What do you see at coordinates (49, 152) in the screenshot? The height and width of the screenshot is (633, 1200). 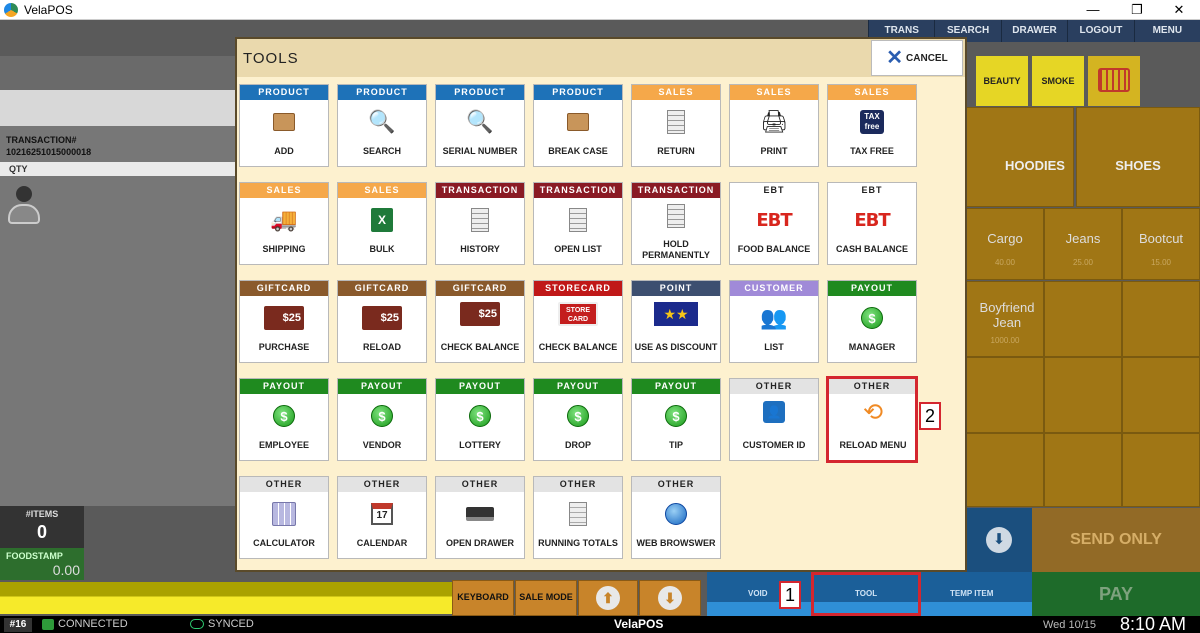 I see `transaction-number: 10216251015000018` at bounding box center [49, 152].